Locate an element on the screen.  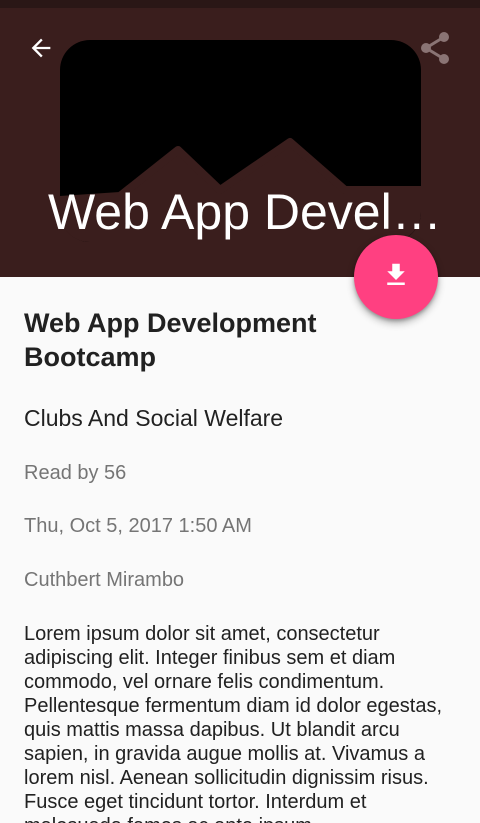
post-author: Cuthbert Mirambo is located at coordinates (104, 580).